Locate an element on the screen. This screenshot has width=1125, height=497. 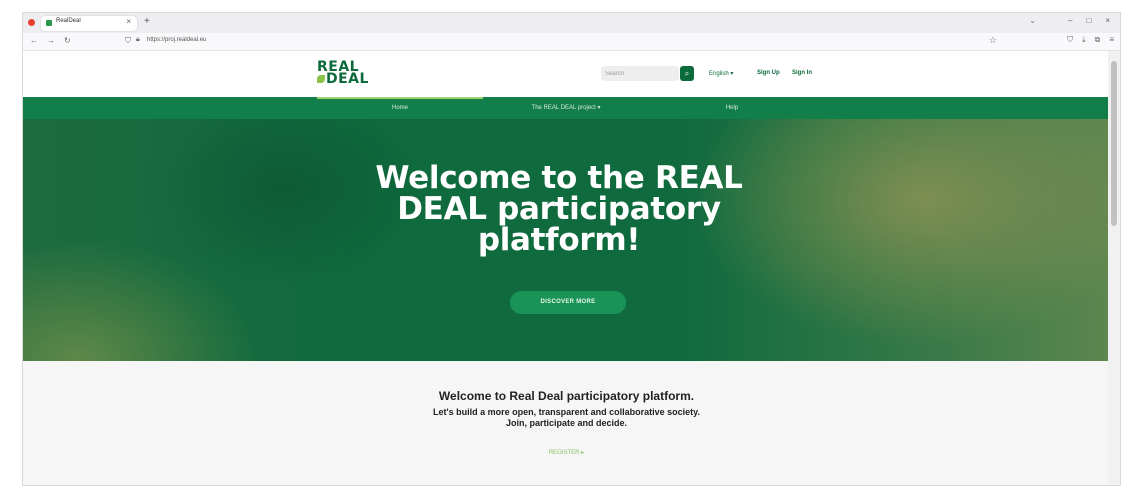
tab-title: RealDeal is located at coordinates (68, 21).